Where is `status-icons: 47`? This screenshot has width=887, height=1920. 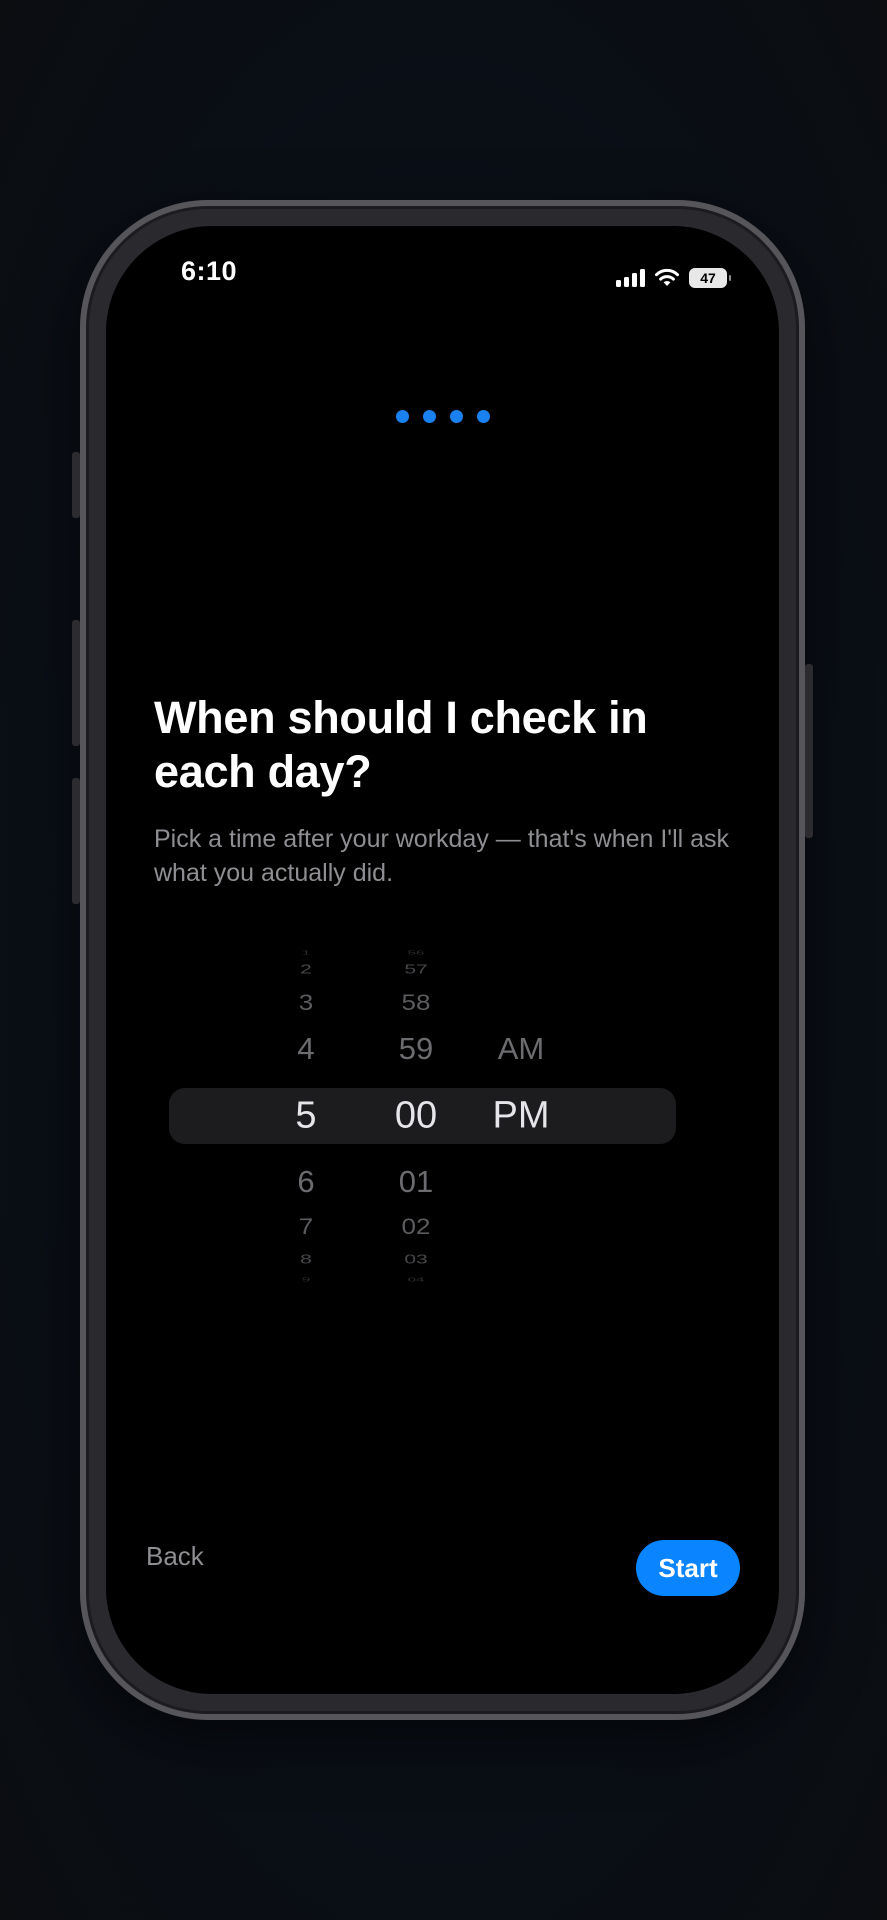
status-icons: 47 is located at coordinates (673, 278).